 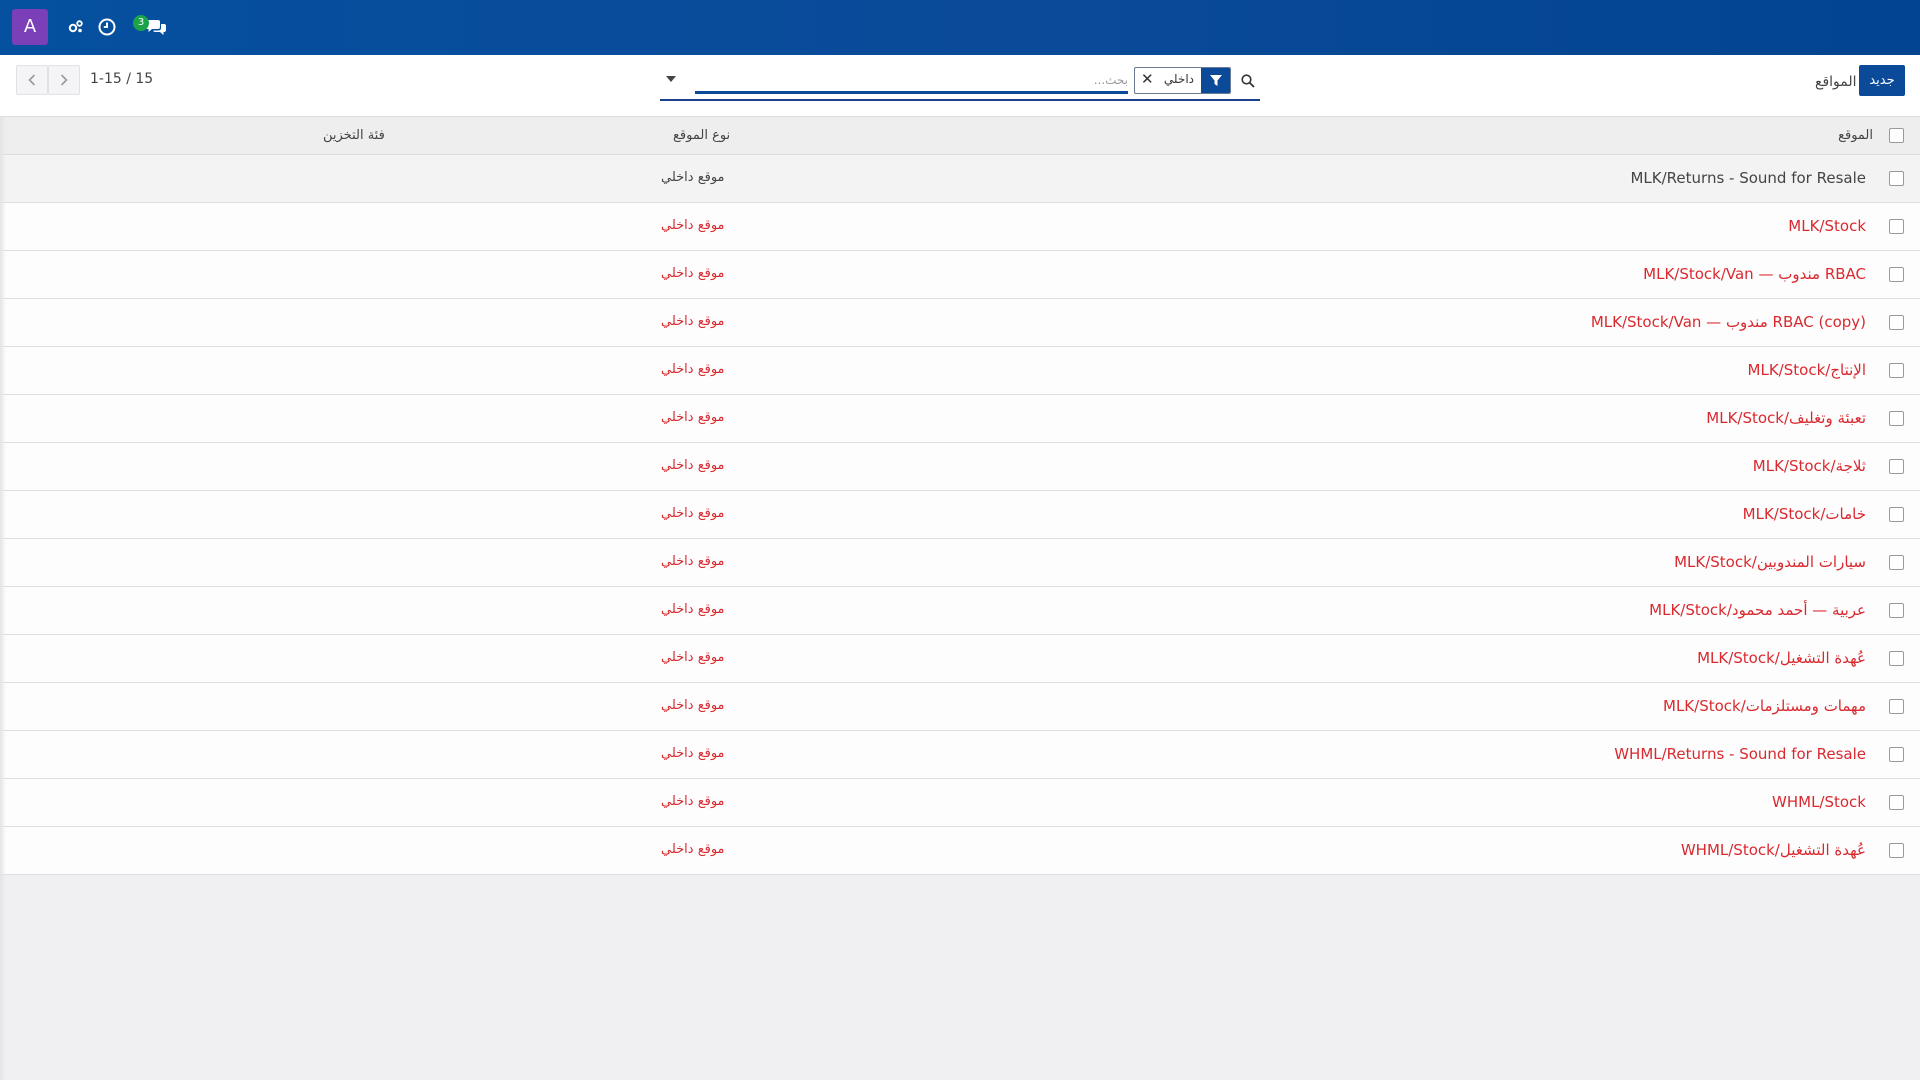 What do you see at coordinates (960, 563) in the screenshot?
I see `table-row: MLK/Stock/سيارات المندوبين موقع داخلي` at bounding box center [960, 563].